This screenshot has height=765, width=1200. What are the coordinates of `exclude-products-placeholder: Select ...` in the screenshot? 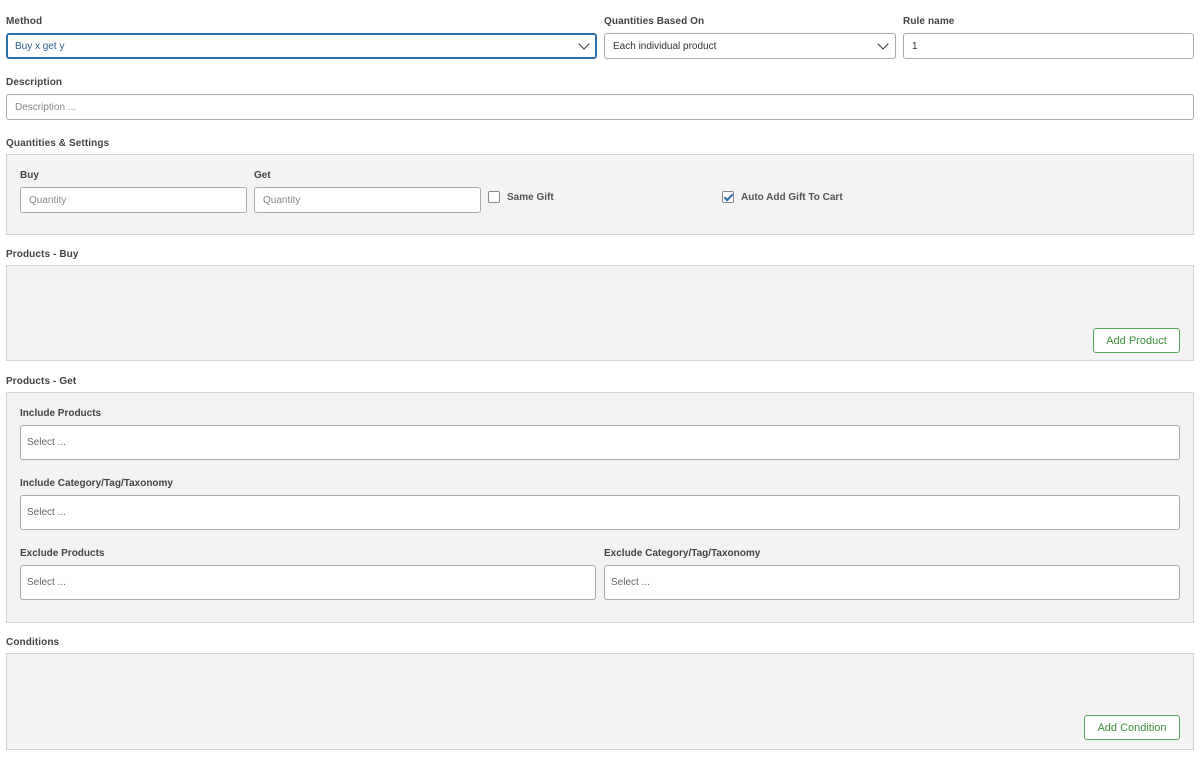 It's located at (46, 582).